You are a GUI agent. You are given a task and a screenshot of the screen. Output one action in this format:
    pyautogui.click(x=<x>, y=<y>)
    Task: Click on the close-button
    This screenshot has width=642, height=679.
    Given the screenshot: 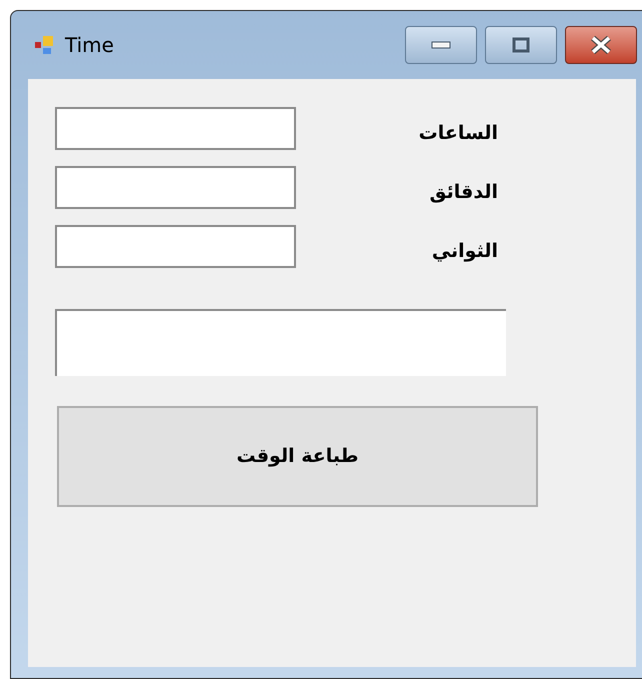 What is the action you would take?
    pyautogui.click(x=601, y=45)
    